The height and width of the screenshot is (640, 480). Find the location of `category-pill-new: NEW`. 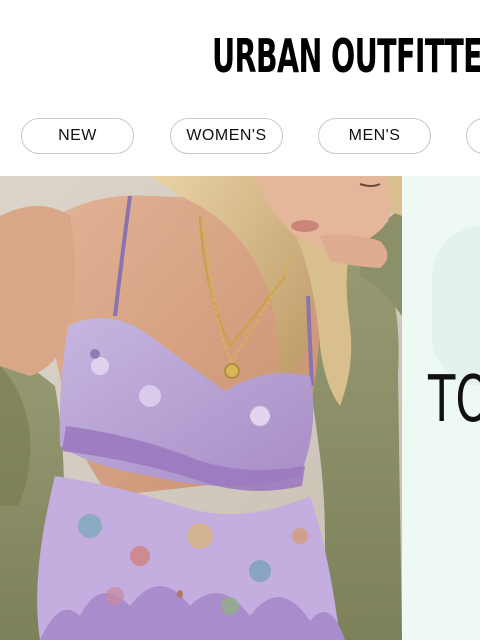

category-pill-new: NEW is located at coordinates (77, 136).